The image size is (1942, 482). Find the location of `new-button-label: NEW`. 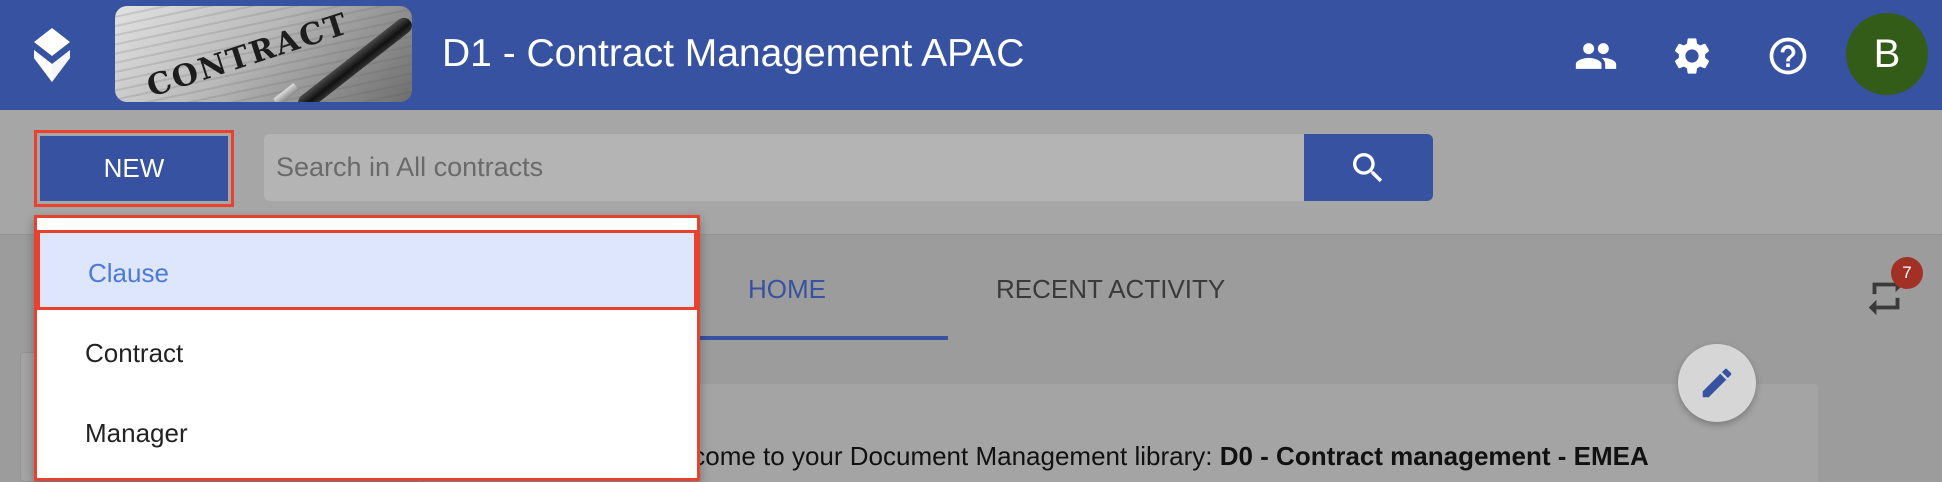

new-button-label: NEW is located at coordinates (134, 168).